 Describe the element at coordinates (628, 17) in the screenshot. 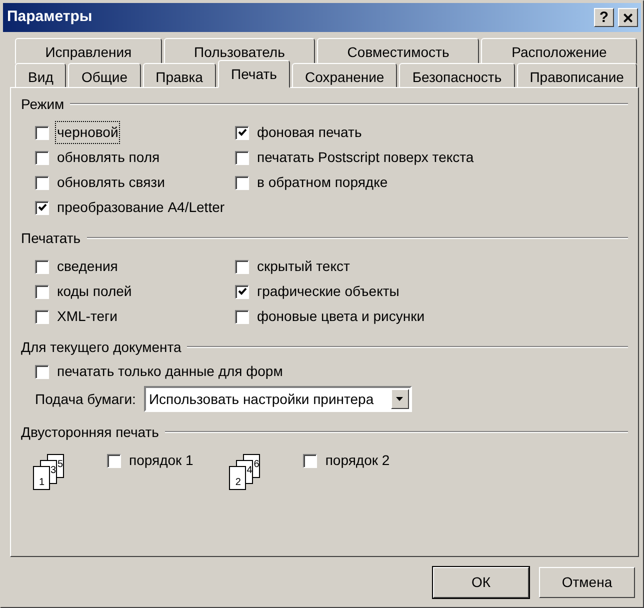

I see `close-button: ×` at that location.